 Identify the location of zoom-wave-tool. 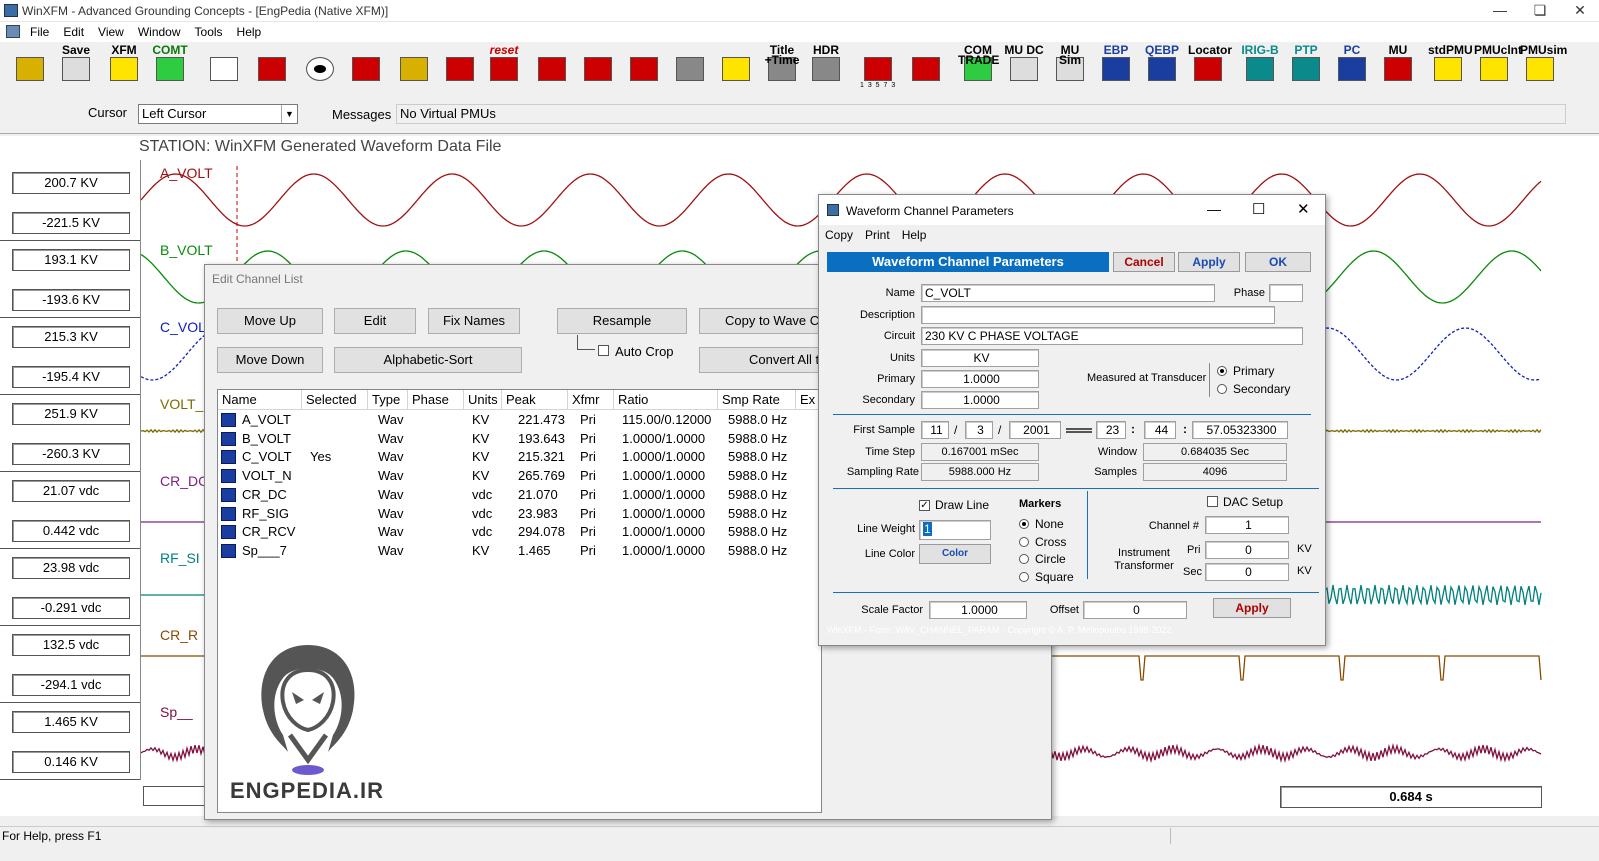
(644, 67).